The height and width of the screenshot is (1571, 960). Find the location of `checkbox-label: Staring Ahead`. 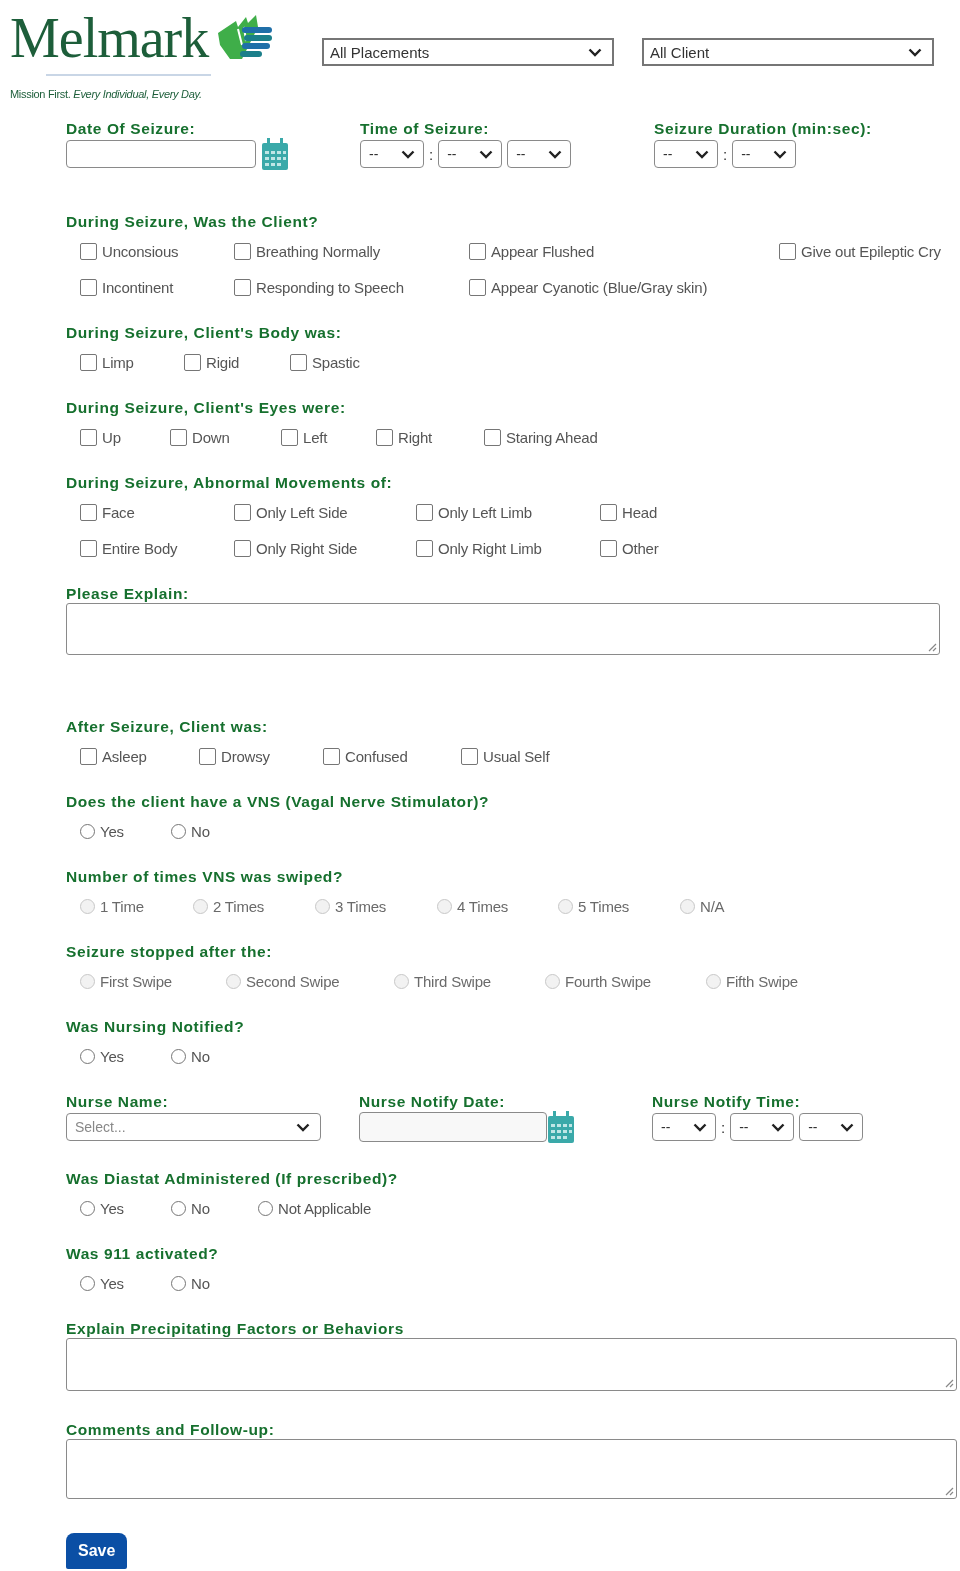

checkbox-label: Staring Ahead is located at coordinates (552, 437).